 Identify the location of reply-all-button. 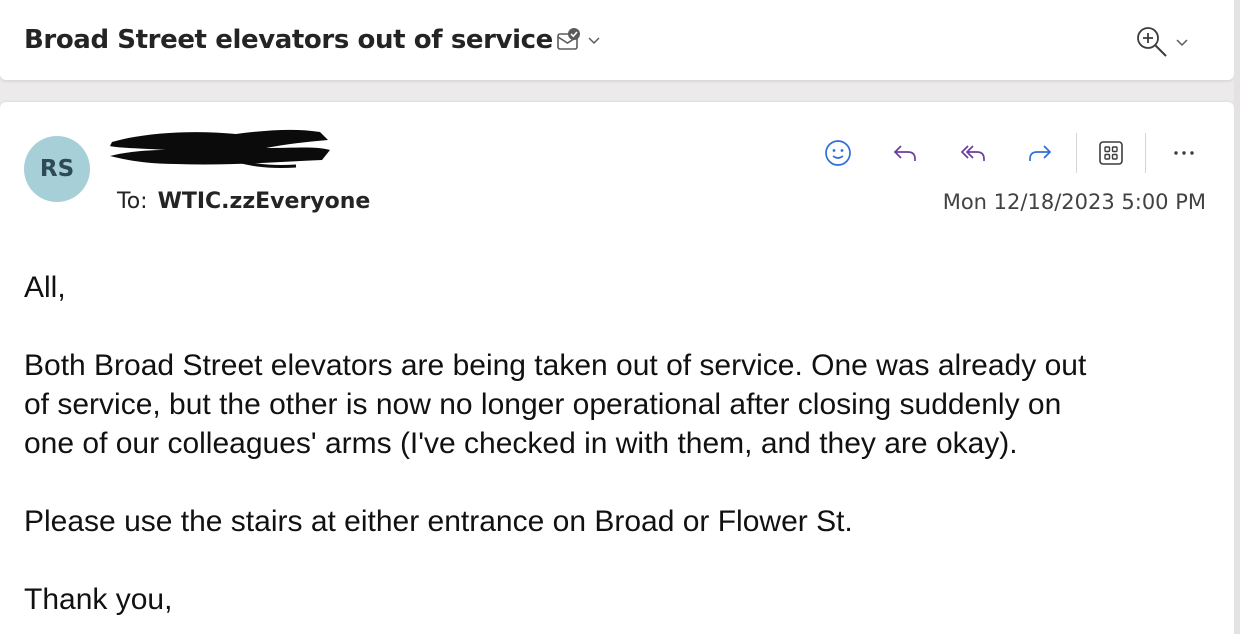
(973, 155).